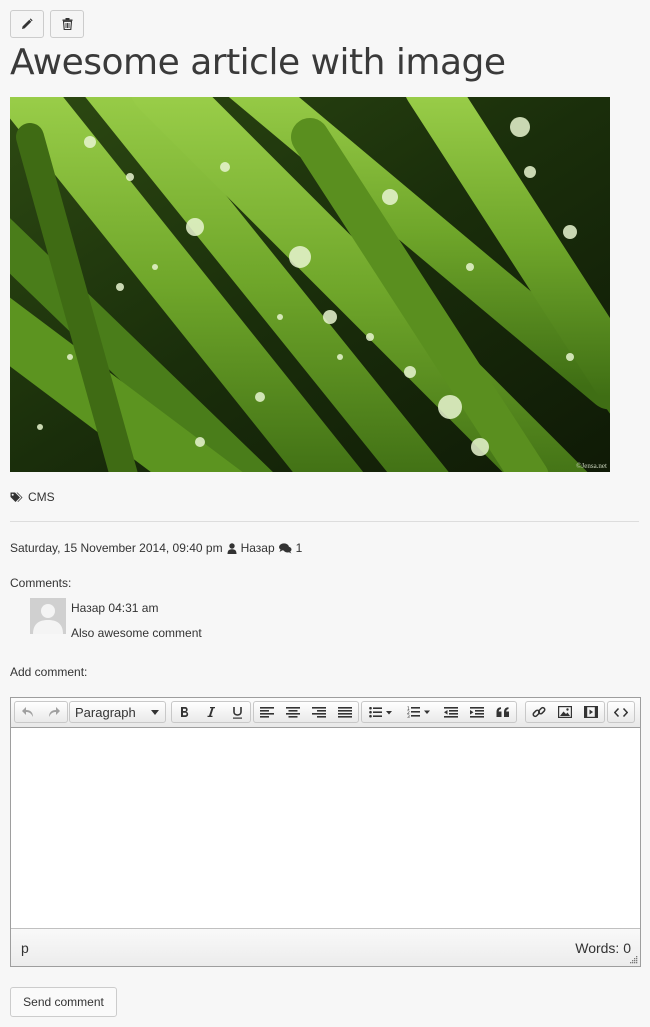  Describe the element at coordinates (47, 24) in the screenshot. I see `article-actions` at that location.